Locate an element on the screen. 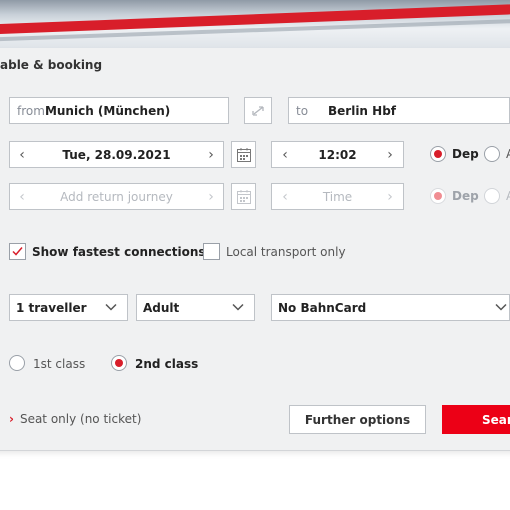 The image size is (510, 510). outbound-time-field: ‹ 12:02 › is located at coordinates (337, 154).